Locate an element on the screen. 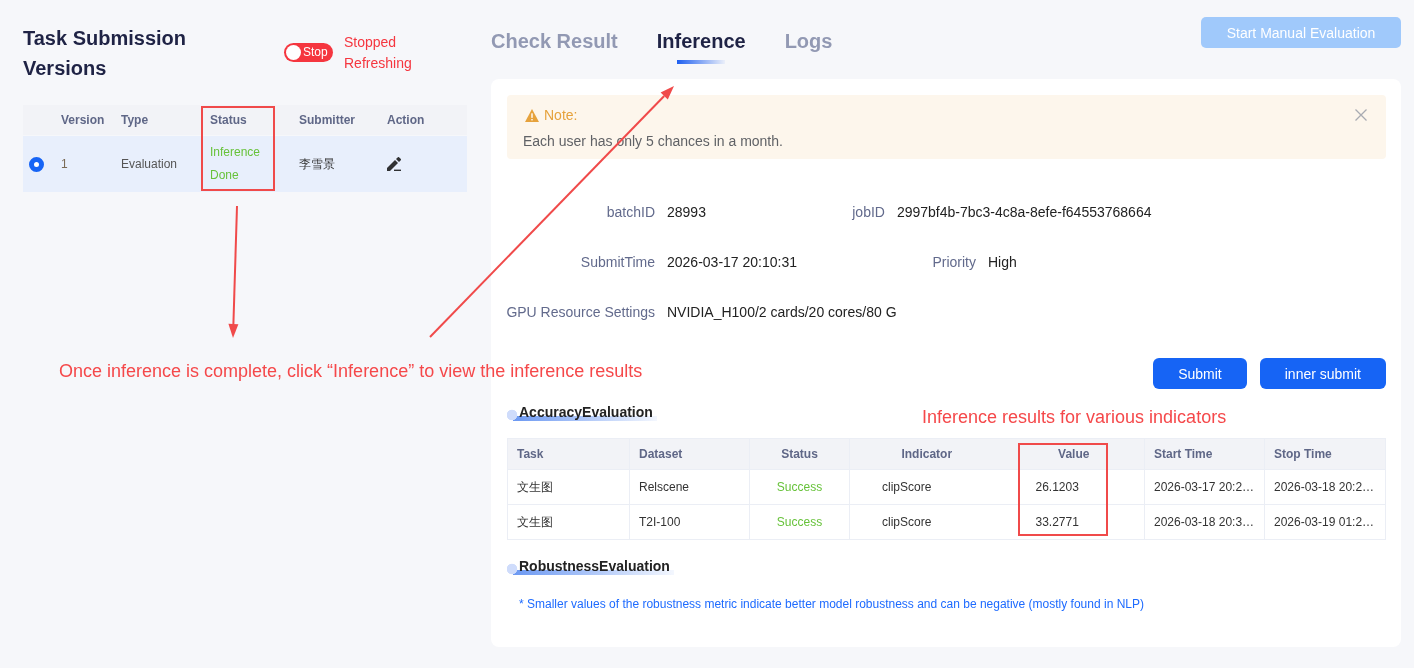  refresh-toggle: Stop is located at coordinates (308, 52).